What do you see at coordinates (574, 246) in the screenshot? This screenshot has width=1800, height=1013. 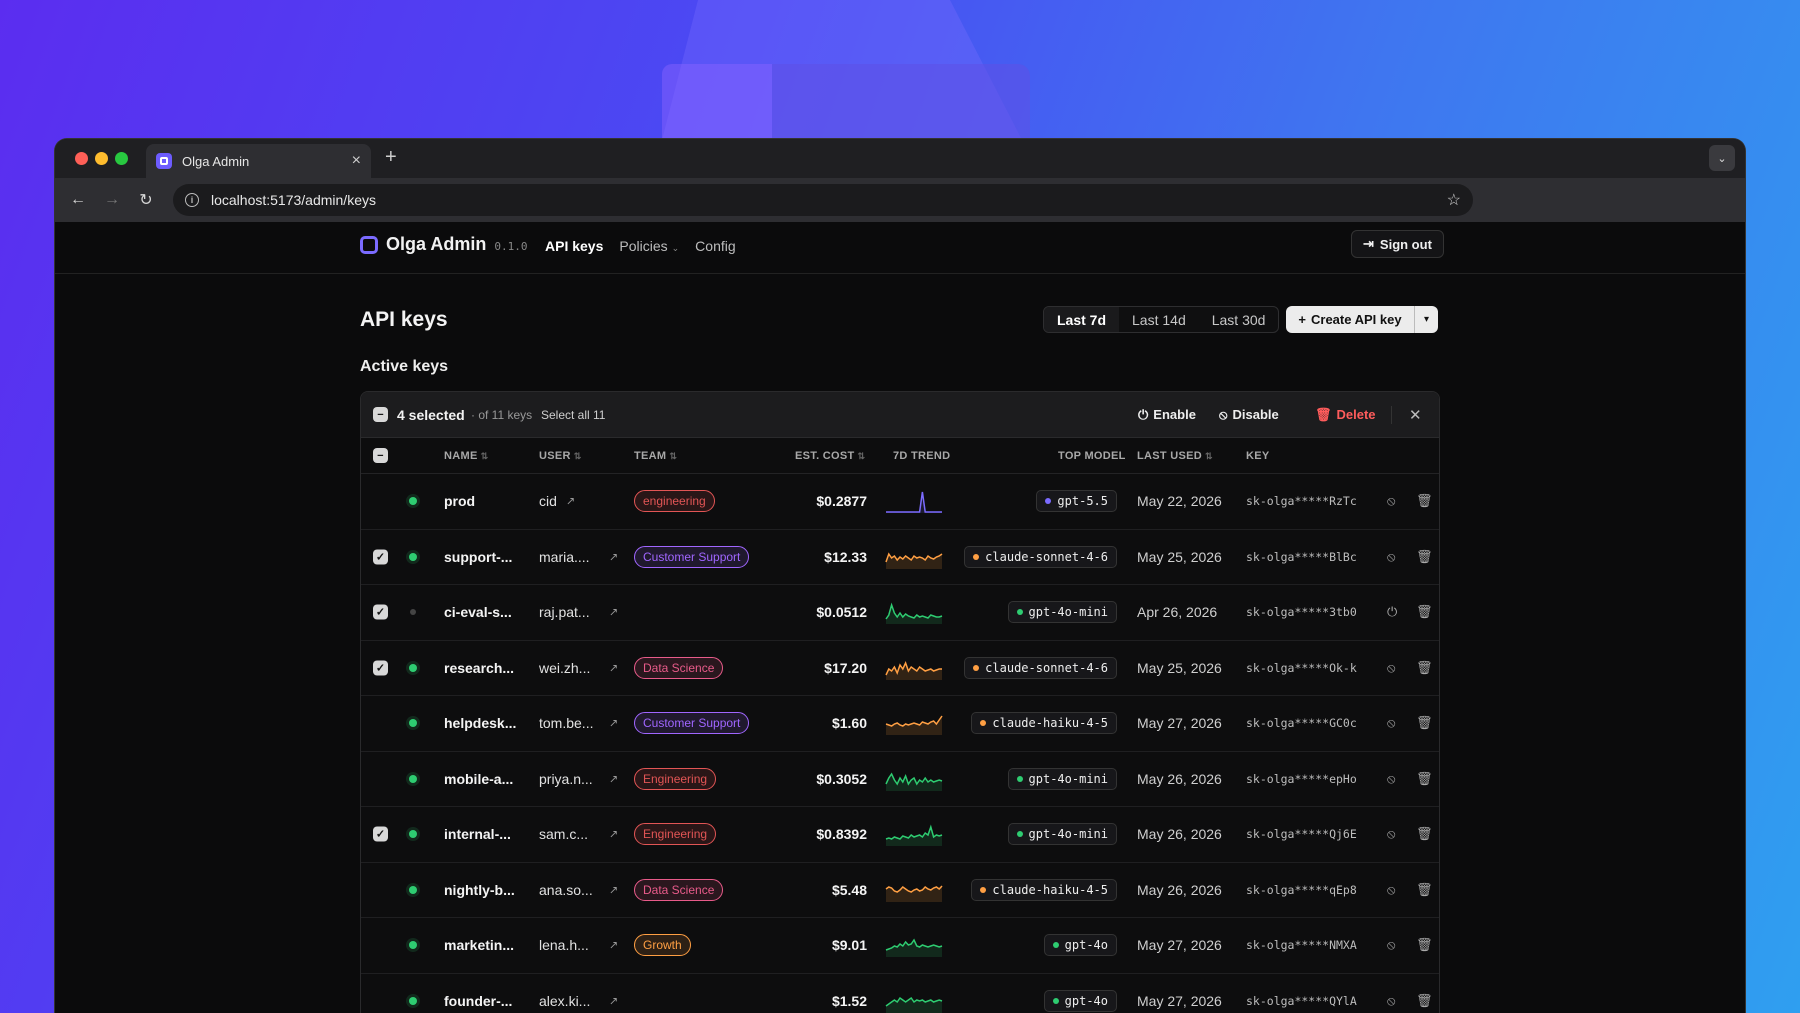 I see `nav-api-keys: API keys` at bounding box center [574, 246].